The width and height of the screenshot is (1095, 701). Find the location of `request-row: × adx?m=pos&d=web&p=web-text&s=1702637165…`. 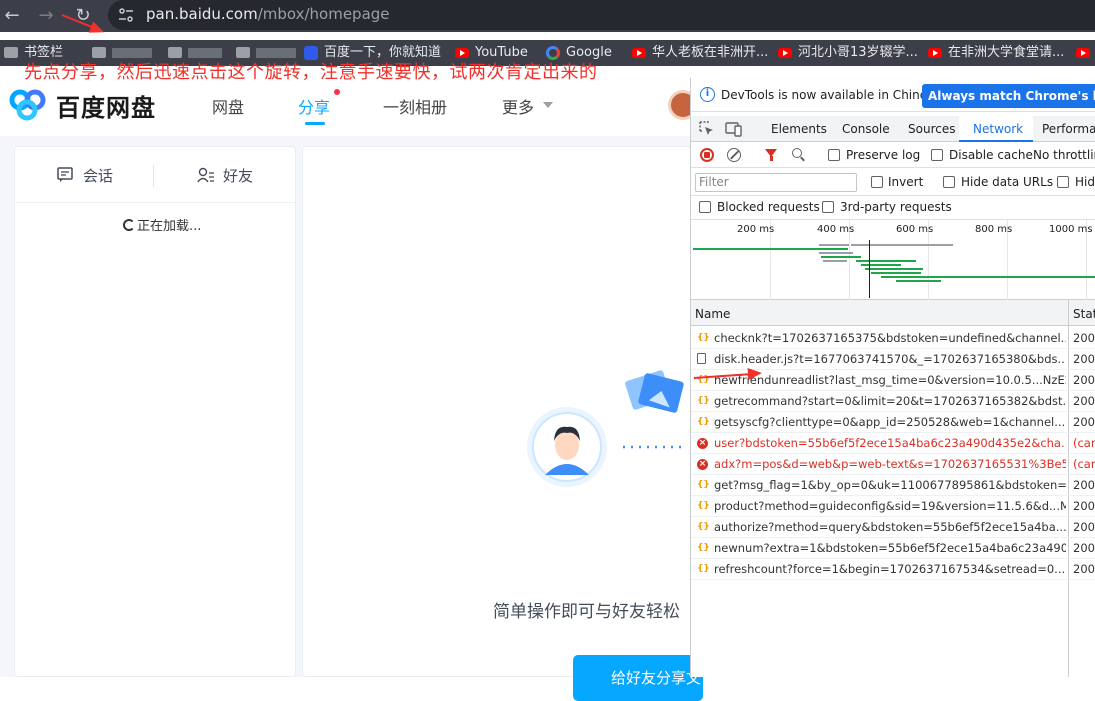

request-row: × adx?m=pos&d=web&p=web-text&s=1702637165… is located at coordinates (893, 464).